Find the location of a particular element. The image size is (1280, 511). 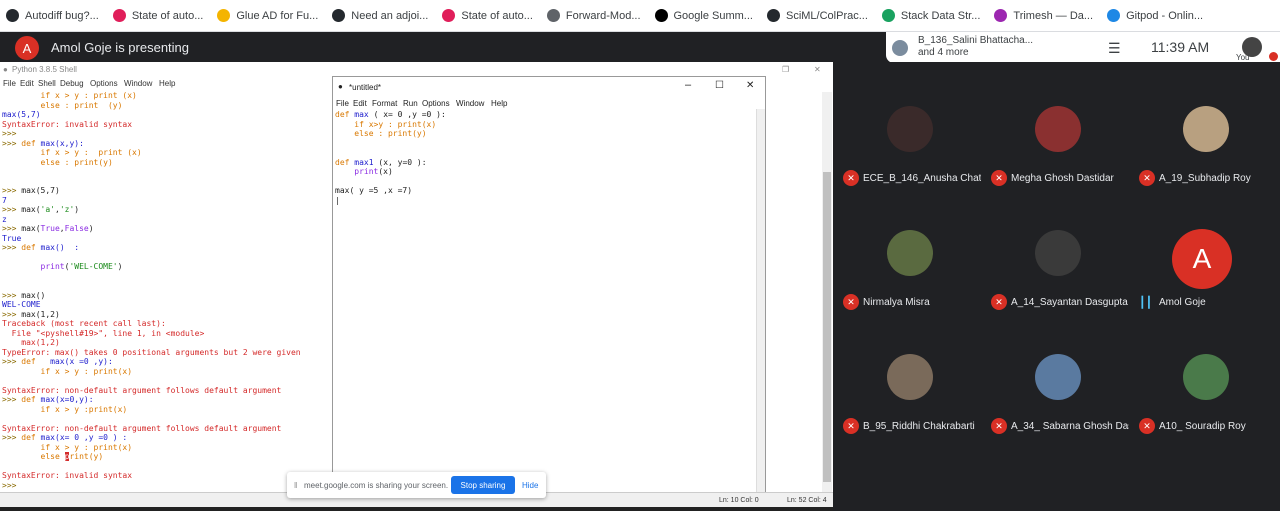

presenting-label: Amol Goje is presenting is located at coordinates (120, 47).